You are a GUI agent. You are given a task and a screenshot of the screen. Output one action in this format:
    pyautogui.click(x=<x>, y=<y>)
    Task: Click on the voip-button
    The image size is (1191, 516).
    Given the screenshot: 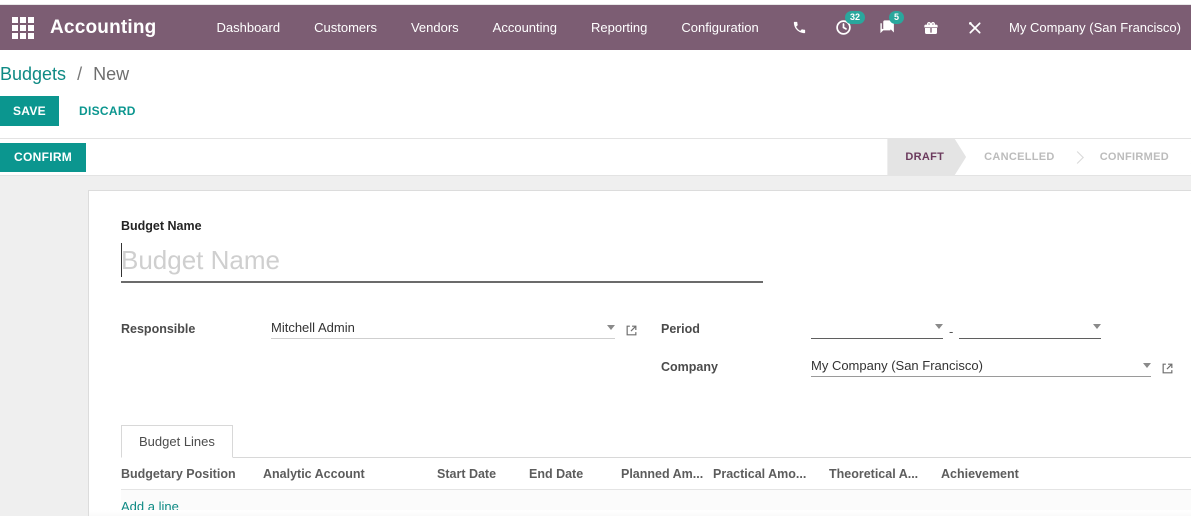 What is the action you would take?
    pyautogui.click(x=799, y=28)
    